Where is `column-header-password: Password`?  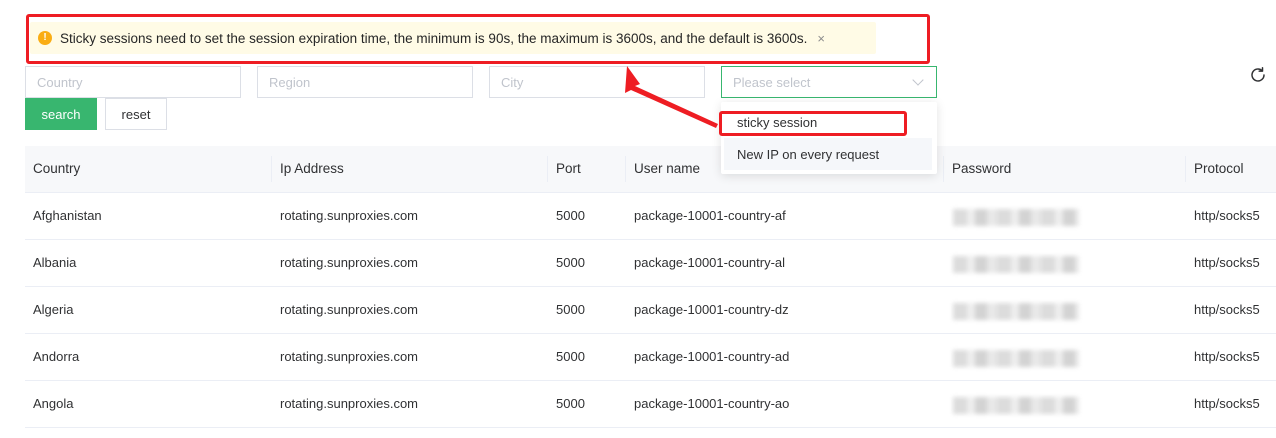 column-header-password: Password is located at coordinates (982, 168).